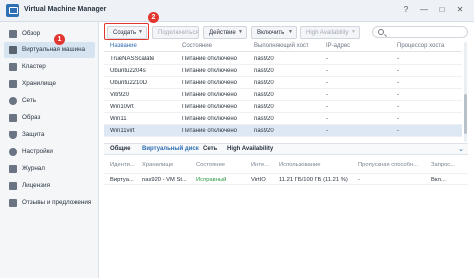  Describe the element at coordinates (13, 152) in the screenshot. I see `settings-icon` at that location.